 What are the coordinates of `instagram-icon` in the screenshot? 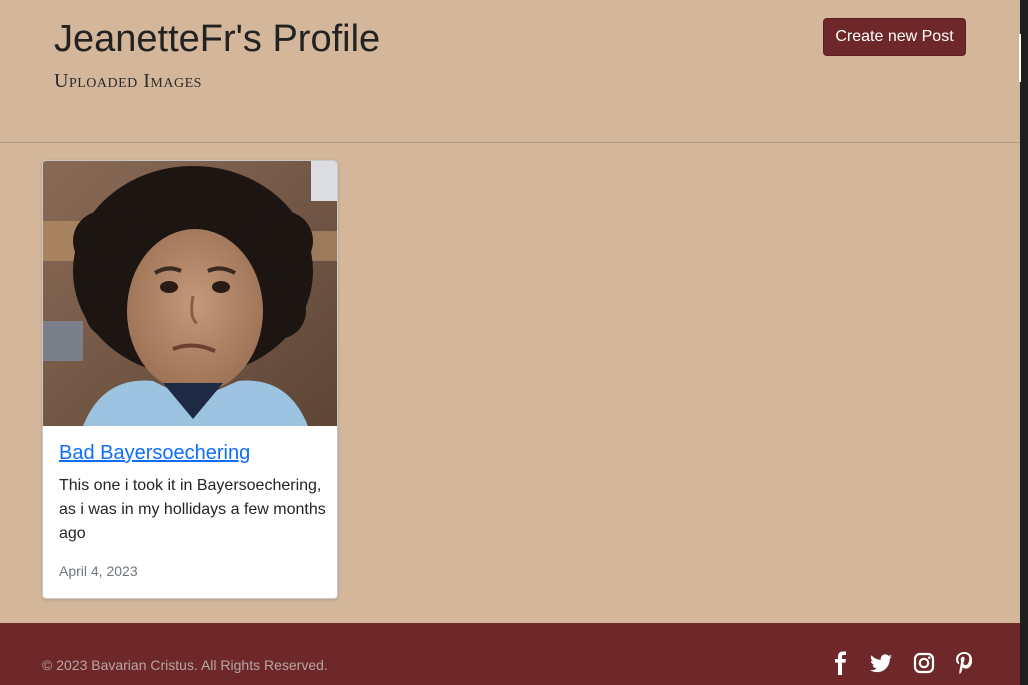 It's located at (924, 663).